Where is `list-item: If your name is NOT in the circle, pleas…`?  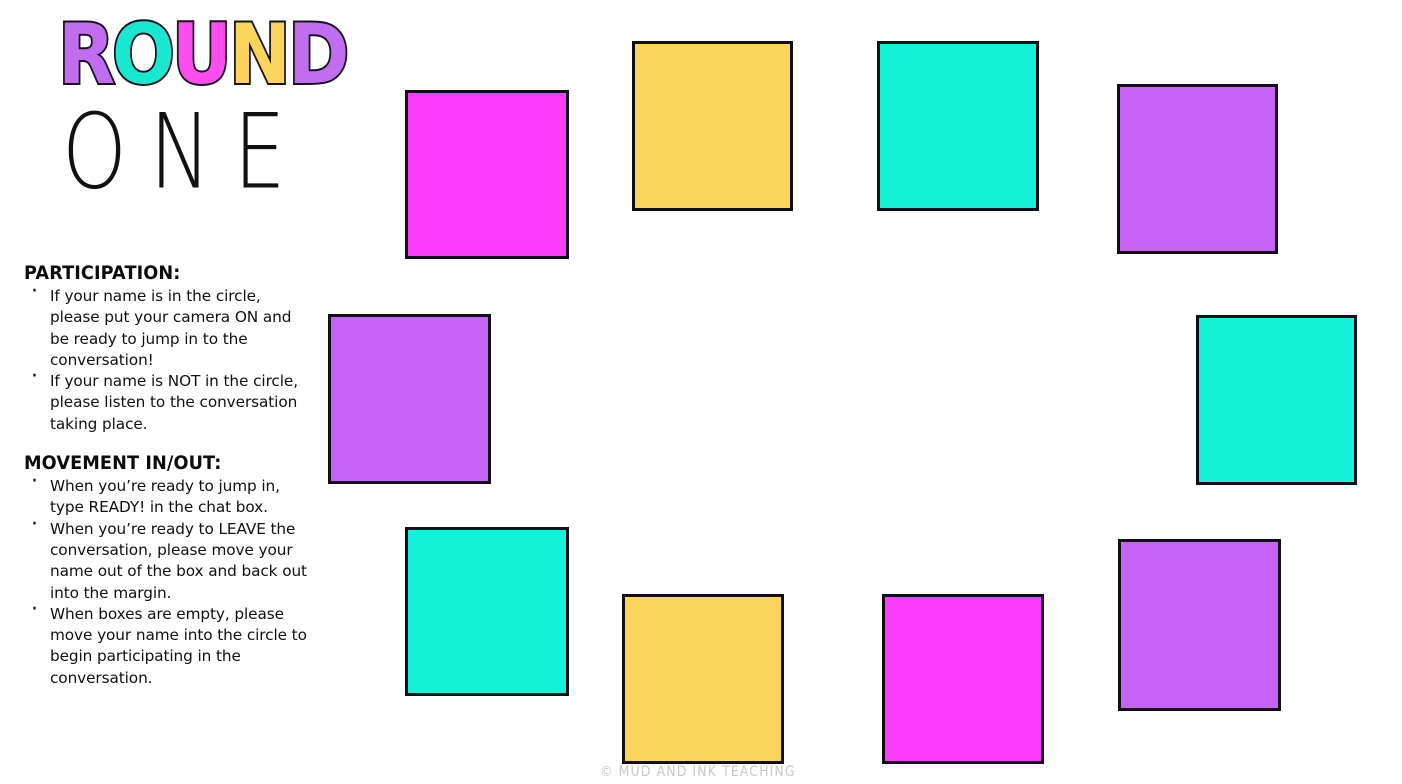
list-item: If your name is NOT in the circle, pleas… is located at coordinates (169, 400).